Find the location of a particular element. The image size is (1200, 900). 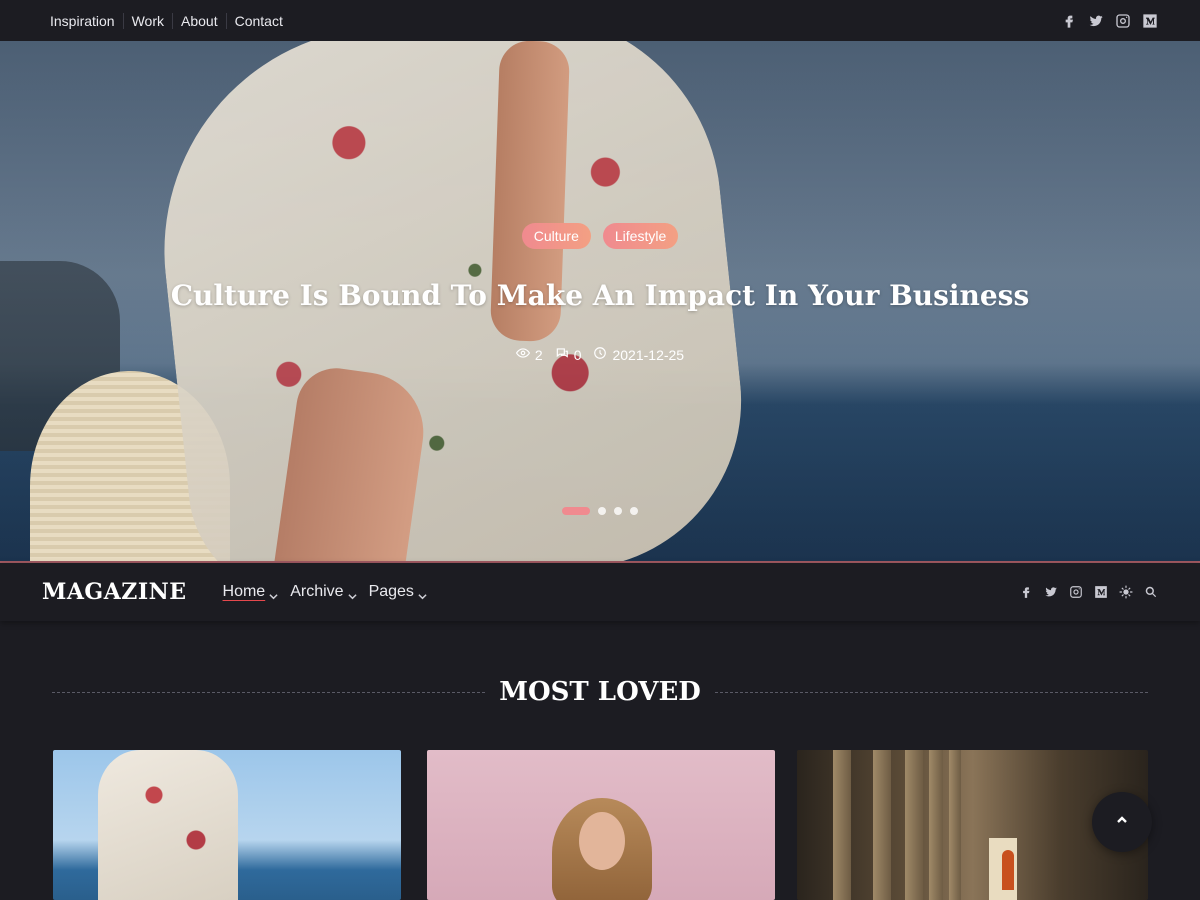

heading-divider-left is located at coordinates (269, 692).